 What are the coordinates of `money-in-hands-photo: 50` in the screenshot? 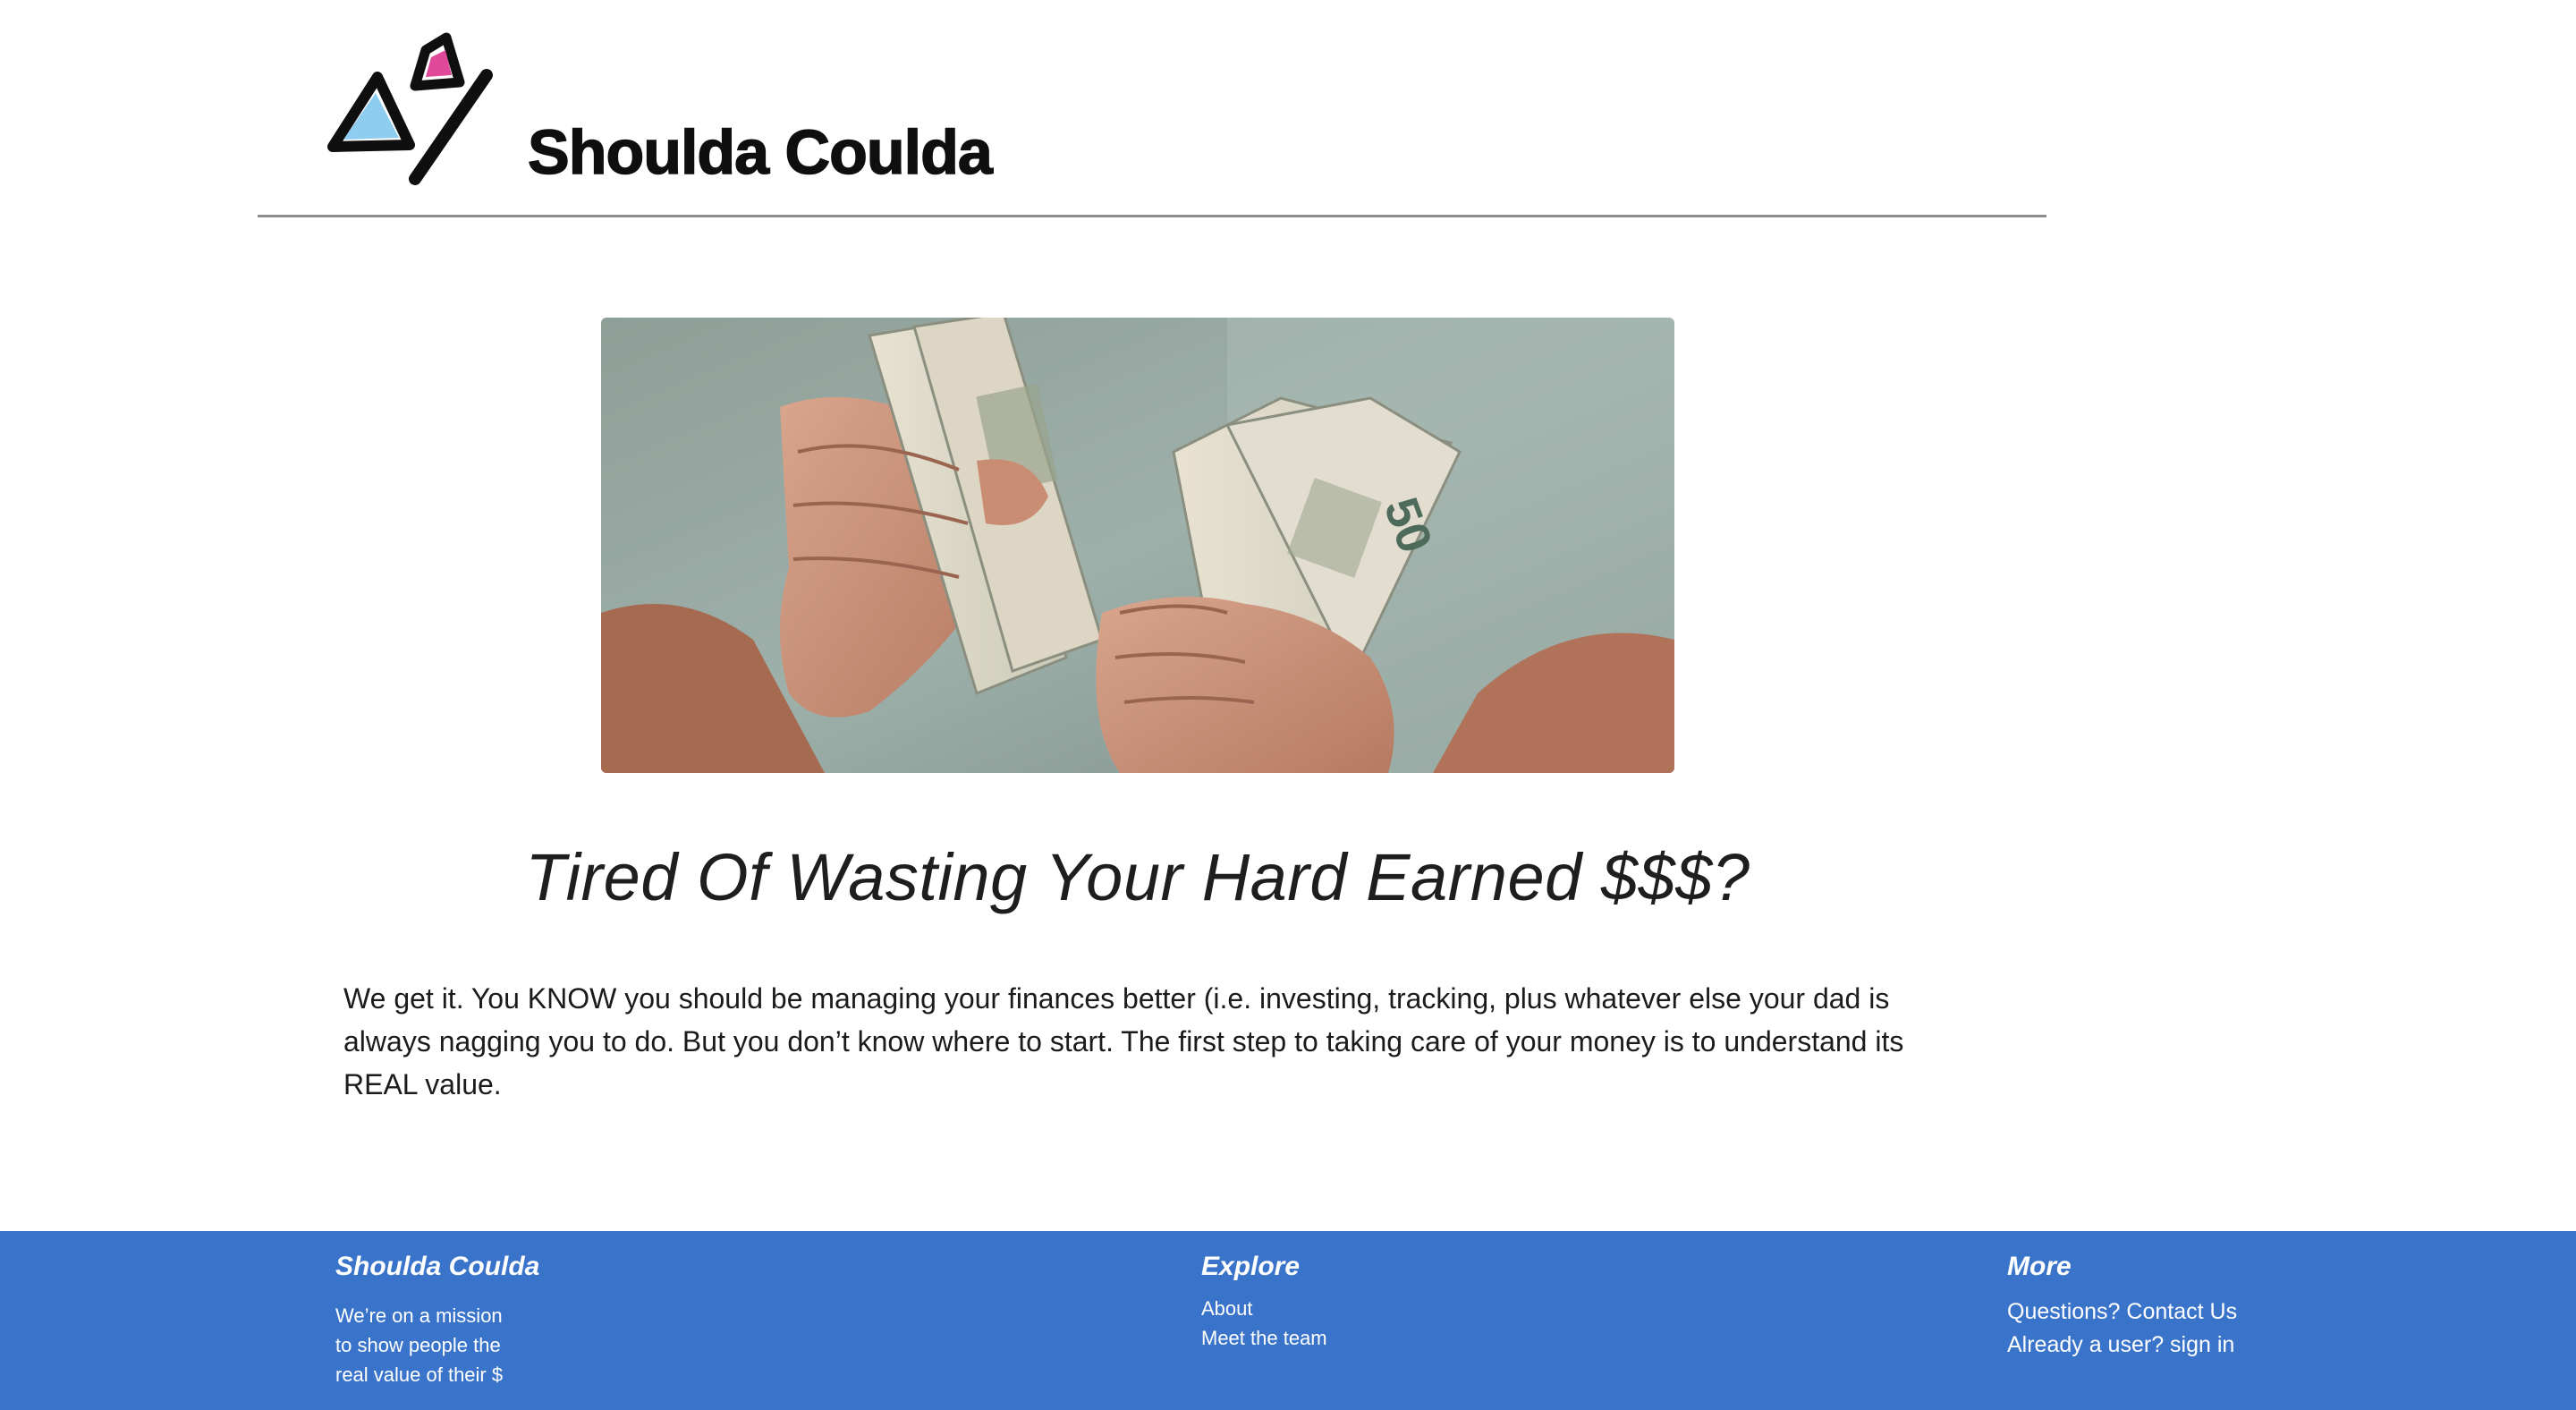 It's located at (1137, 546).